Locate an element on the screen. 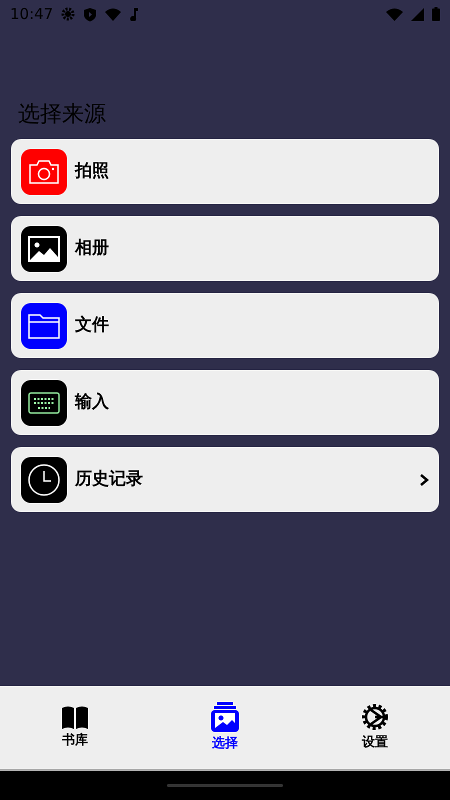 This screenshot has height=800, width=450. home-indicator is located at coordinates (225, 785).